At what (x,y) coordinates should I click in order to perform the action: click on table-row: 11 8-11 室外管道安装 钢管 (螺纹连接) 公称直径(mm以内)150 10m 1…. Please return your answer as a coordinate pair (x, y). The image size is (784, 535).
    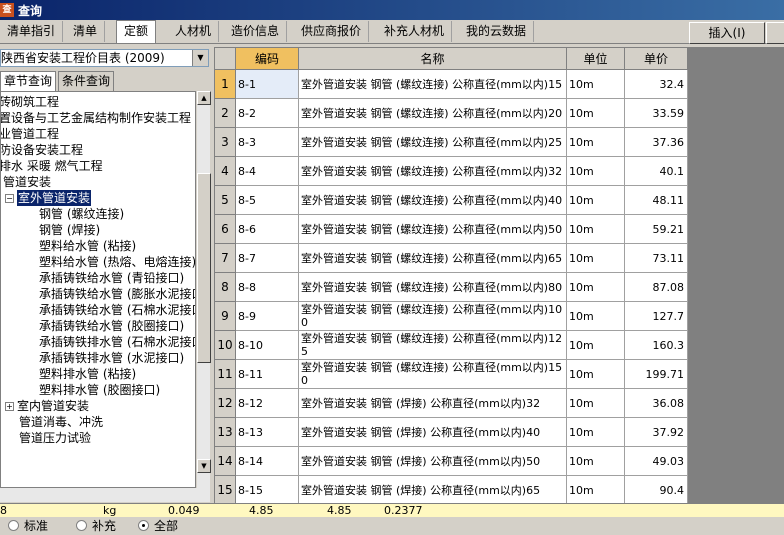
    Looking at the image, I should click on (451, 374).